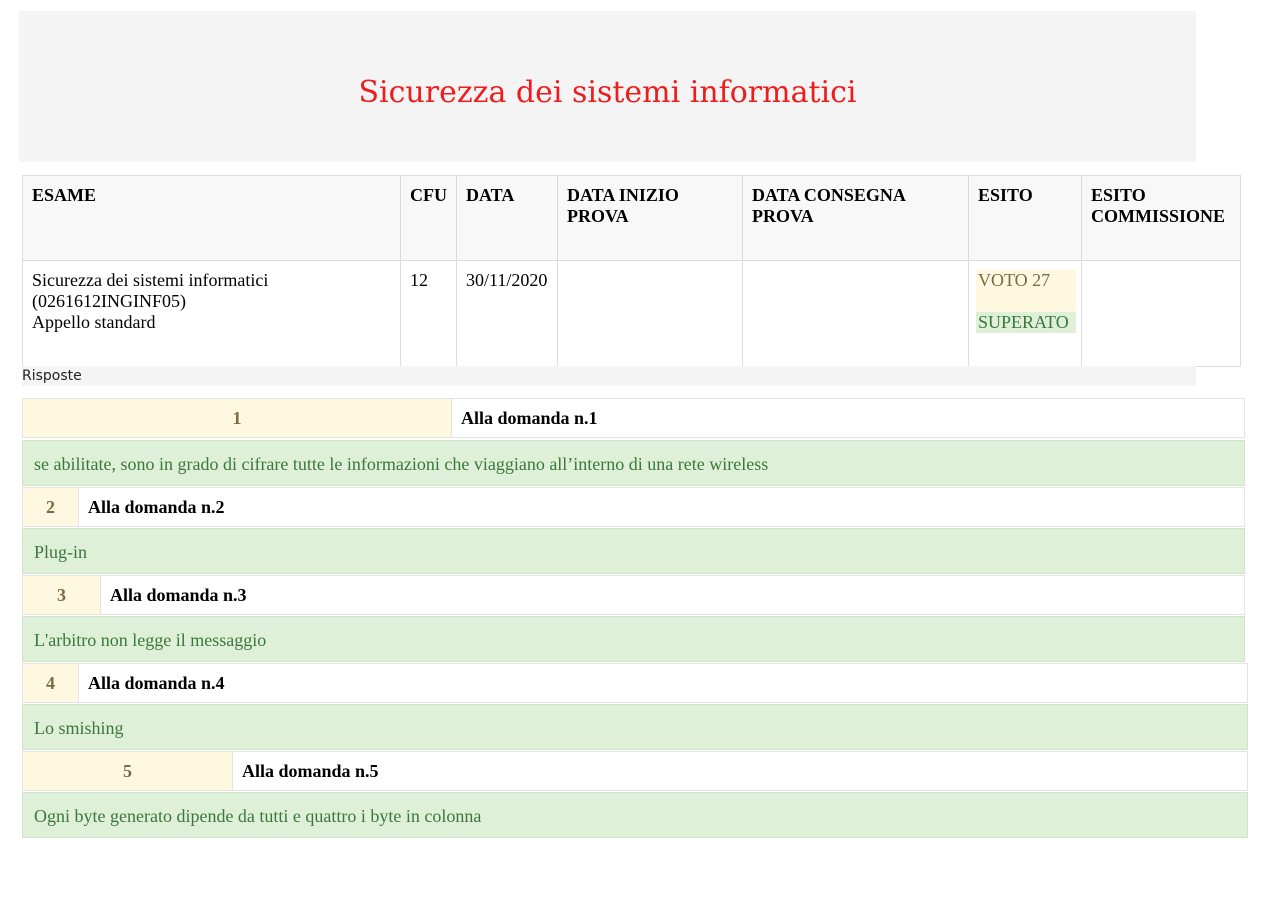 This screenshot has width=1280, height=905. What do you see at coordinates (178, 594) in the screenshot?
I see `question-label: Alla domanda n.3` at bounding box center [178, 594].